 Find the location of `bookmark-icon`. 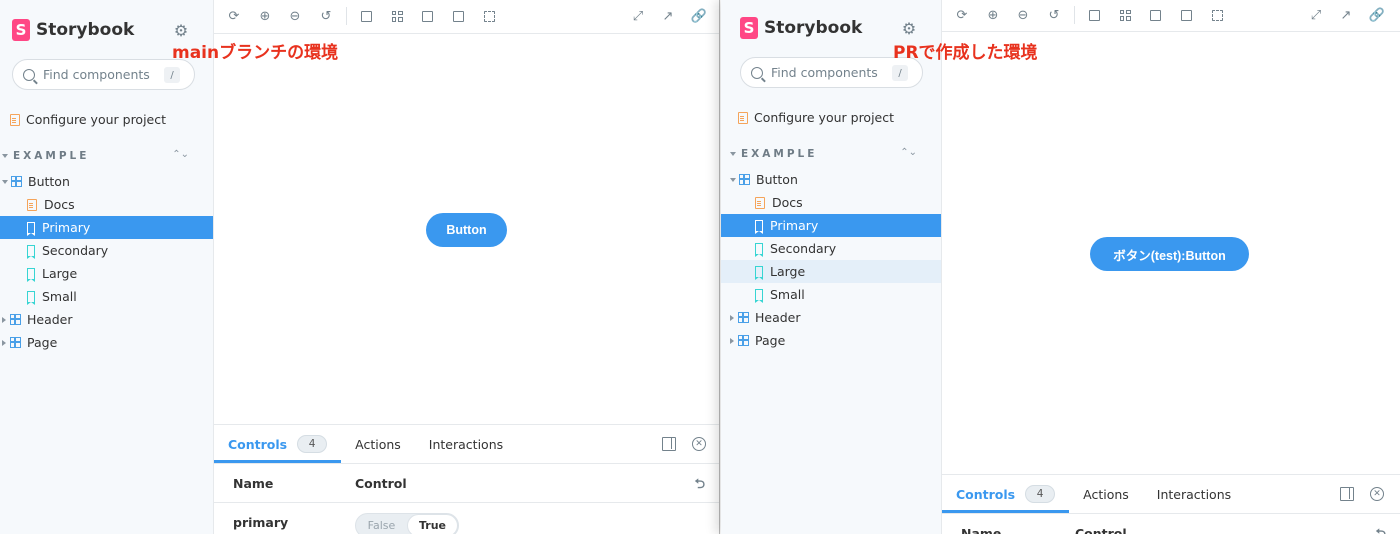

bookmark-icon is located at coordinates (758, 273).